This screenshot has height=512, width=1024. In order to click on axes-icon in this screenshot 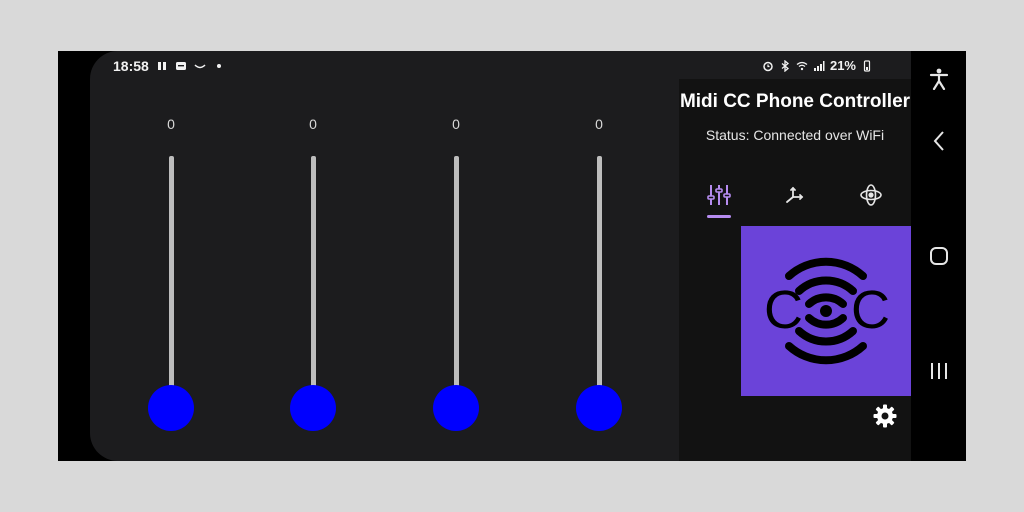, I will do `click(795, 194)`.